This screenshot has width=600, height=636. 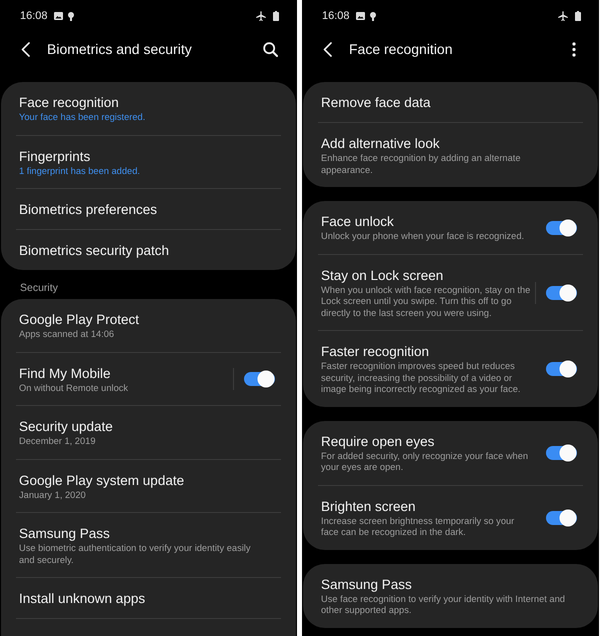 I want to click on item-title: Remove face data, so click(x=376, y=102).